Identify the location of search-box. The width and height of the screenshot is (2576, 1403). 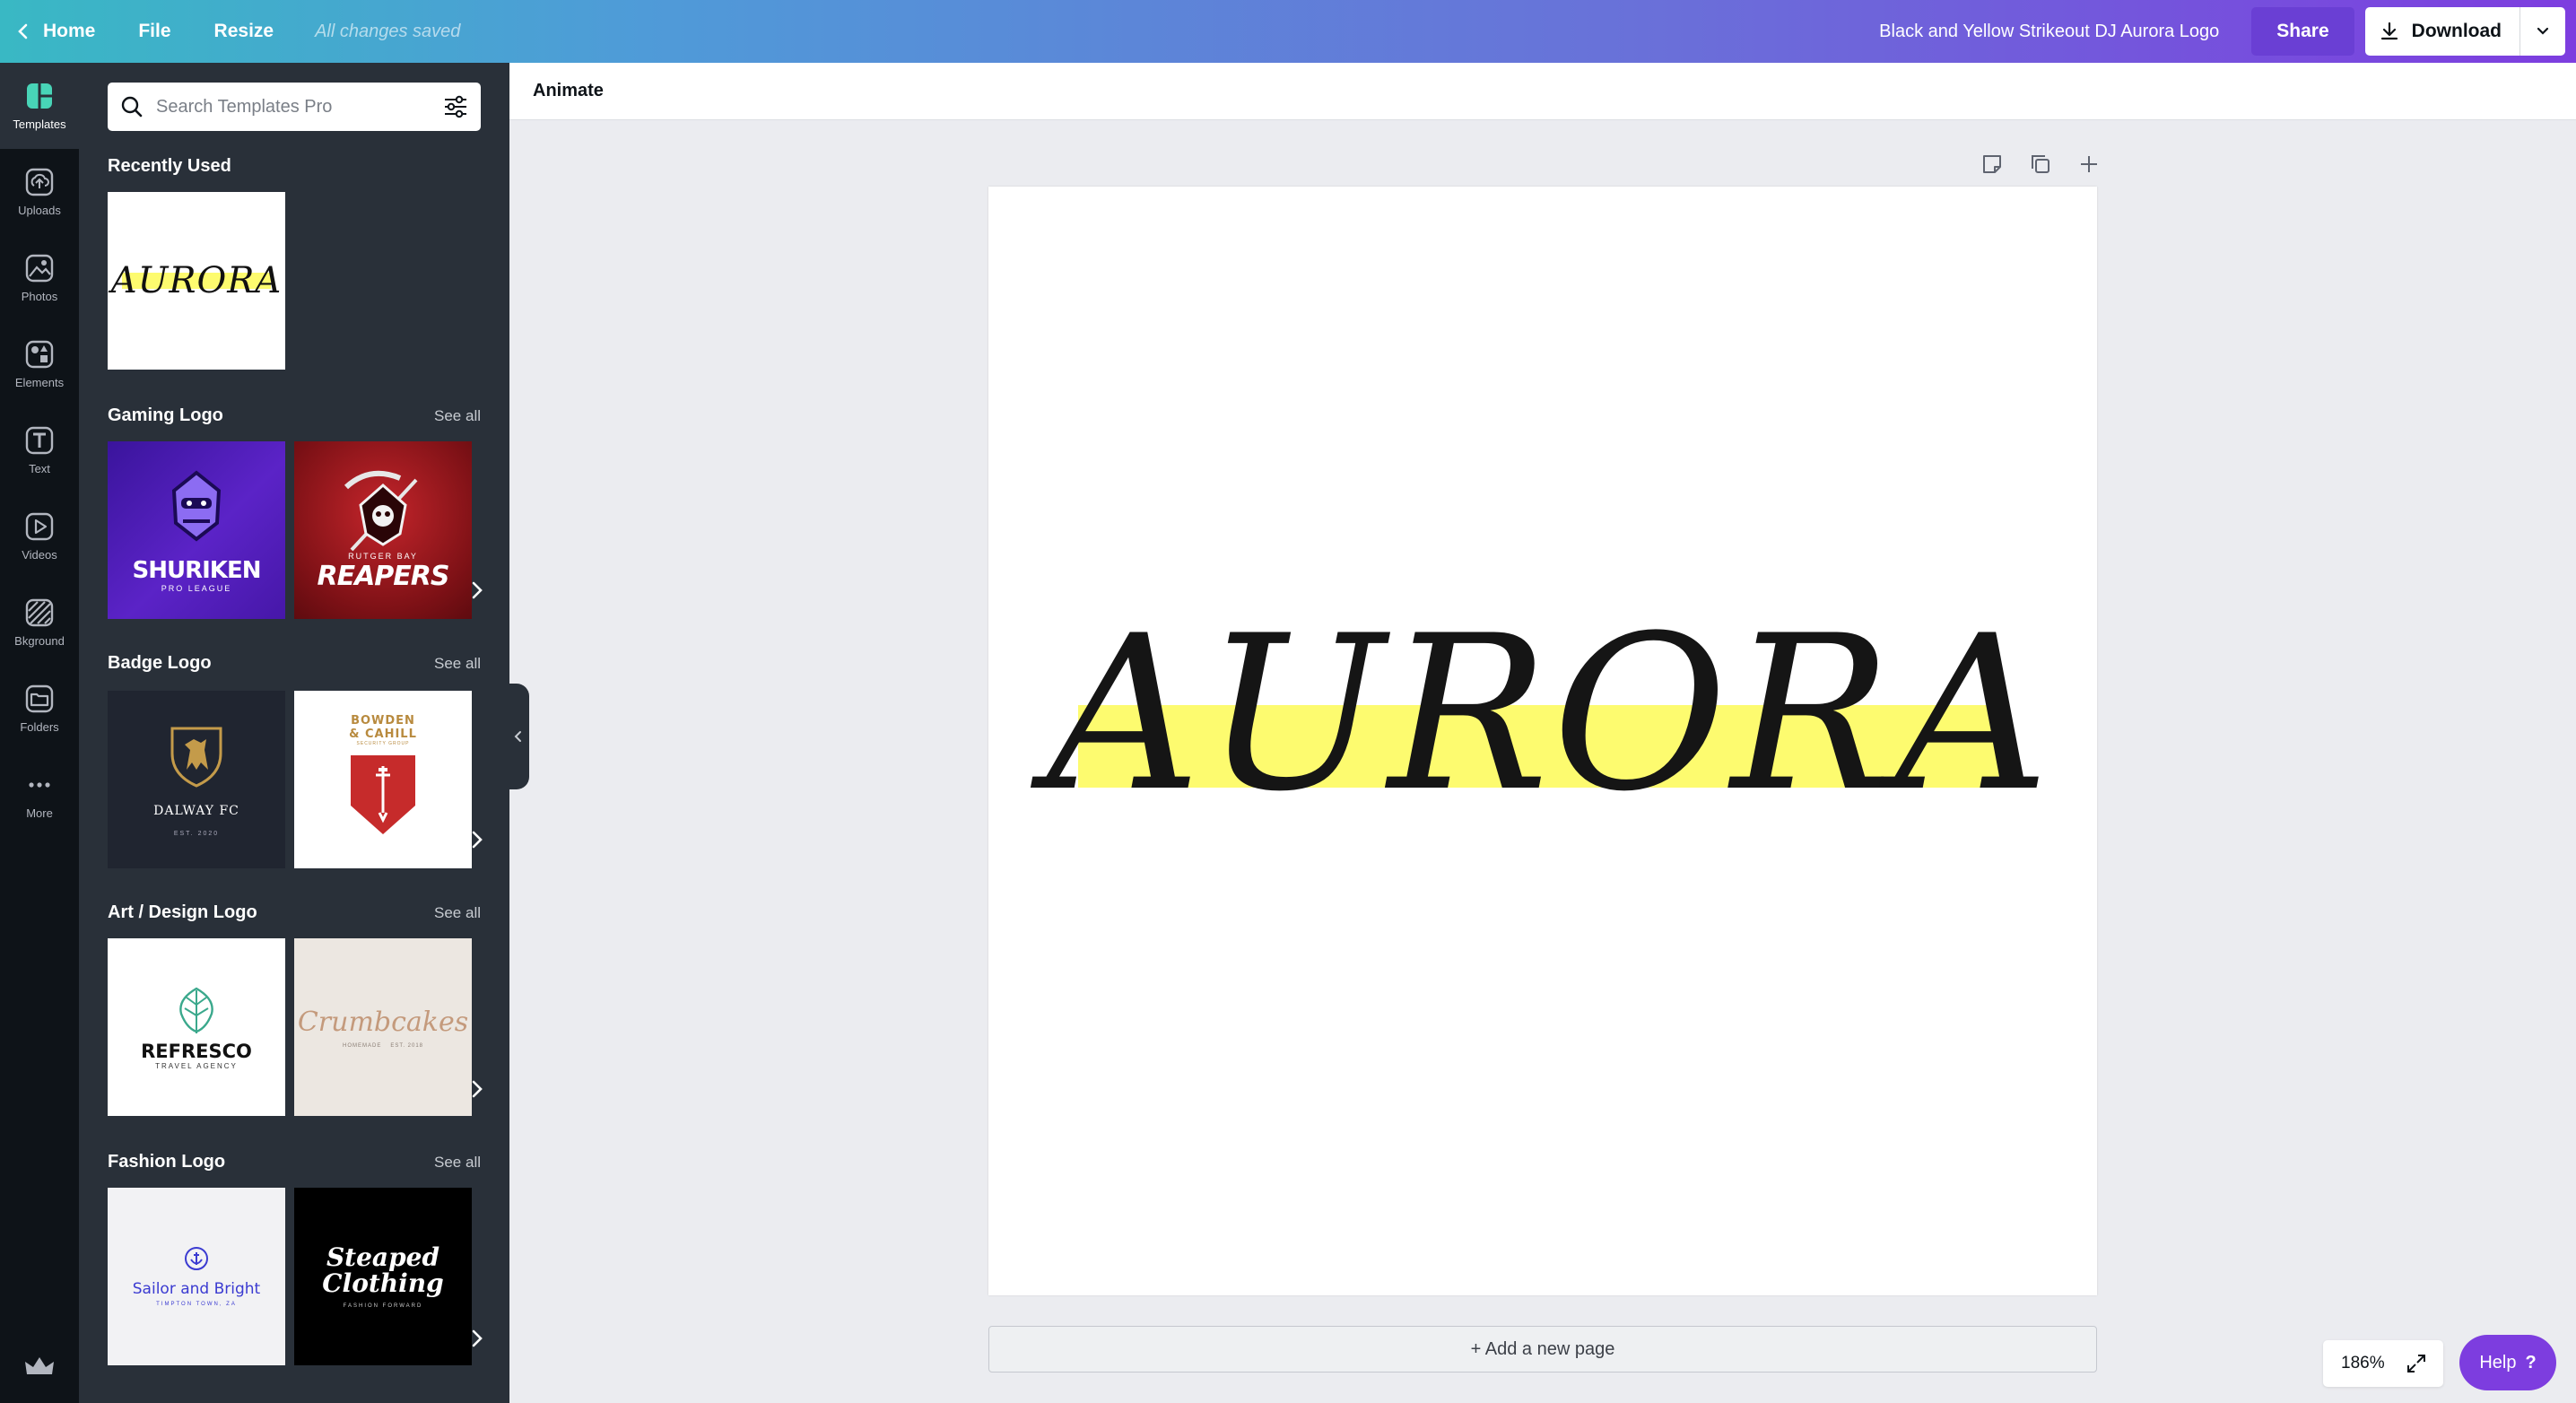
(294, 107).